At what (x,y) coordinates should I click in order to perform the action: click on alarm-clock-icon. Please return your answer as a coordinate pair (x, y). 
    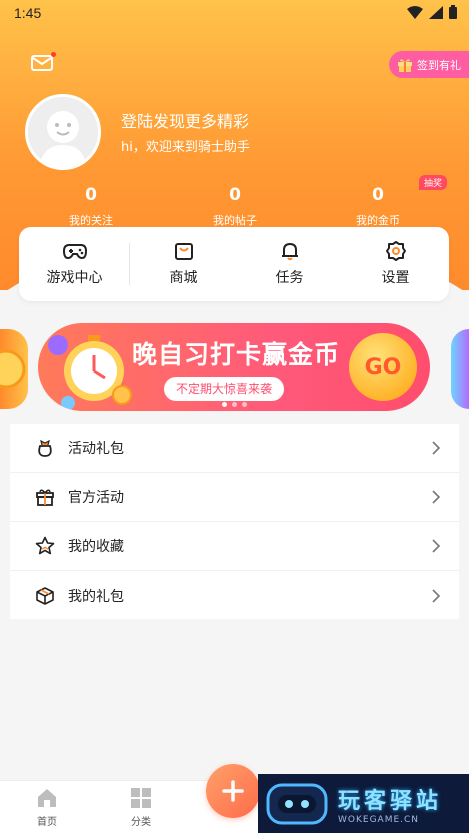
    Looking at the image, I should click on (90, 372).